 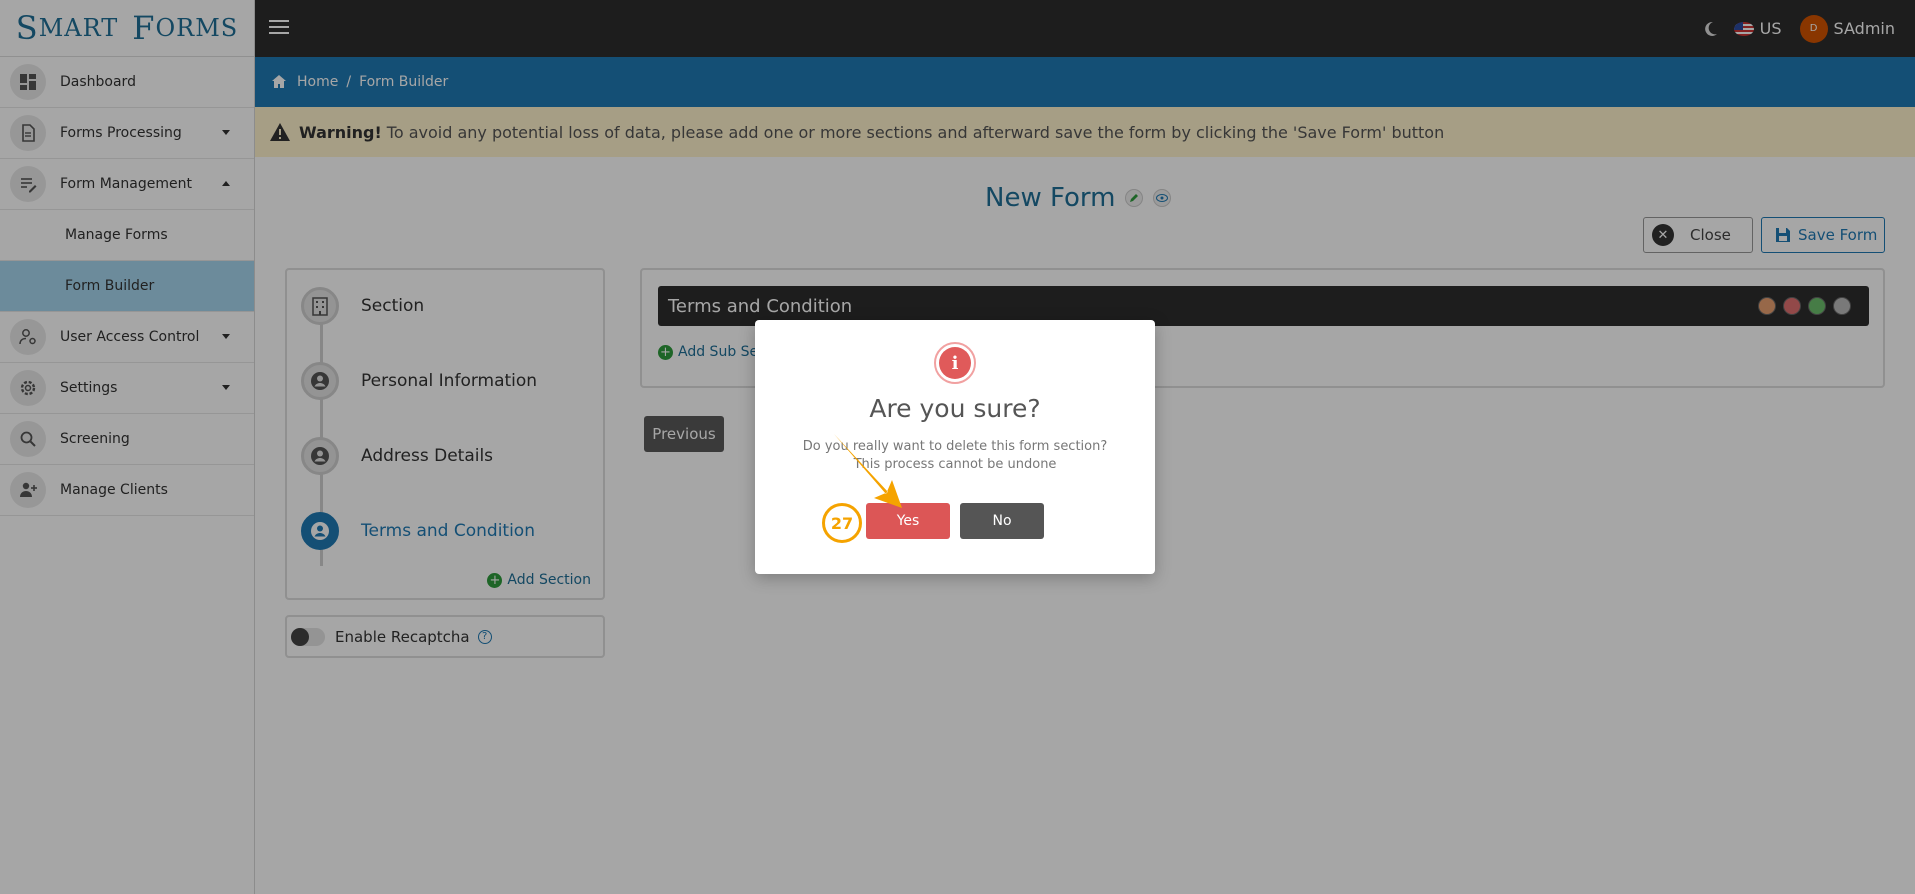 I want to click on dialog-title: Are you sure?, so click(x=955, y=408).